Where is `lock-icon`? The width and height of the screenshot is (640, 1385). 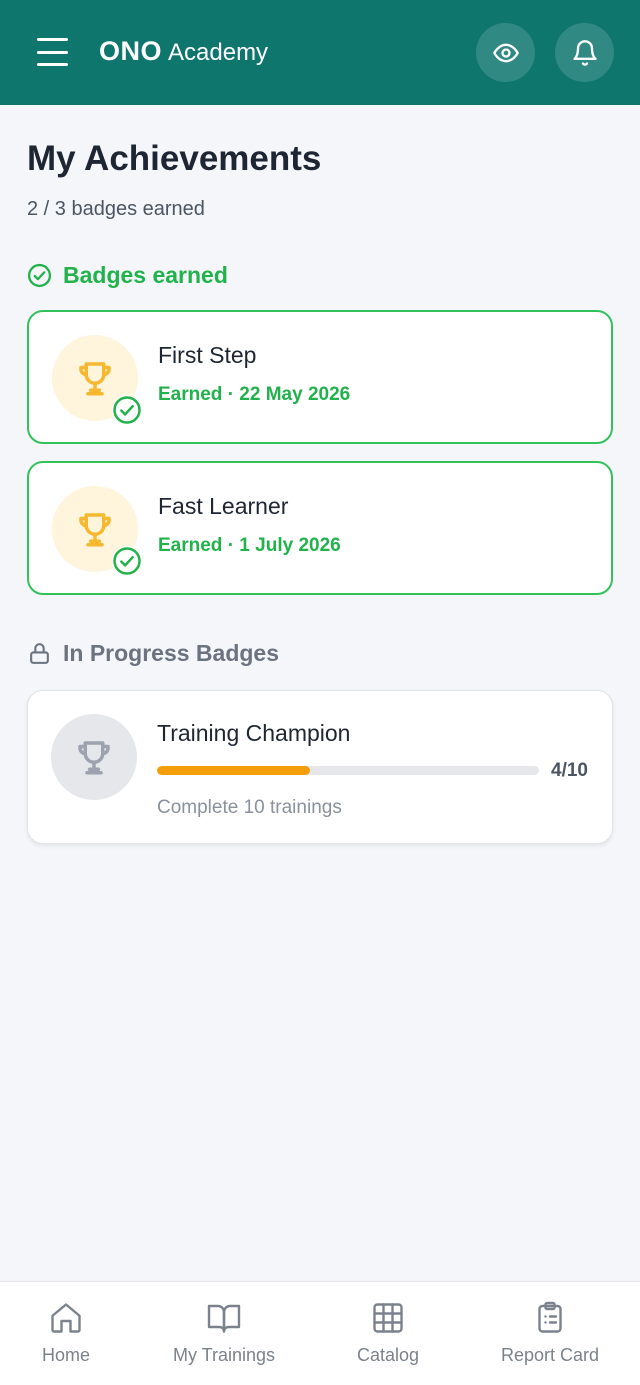
lock-icon is located at coordinates (39, 653).